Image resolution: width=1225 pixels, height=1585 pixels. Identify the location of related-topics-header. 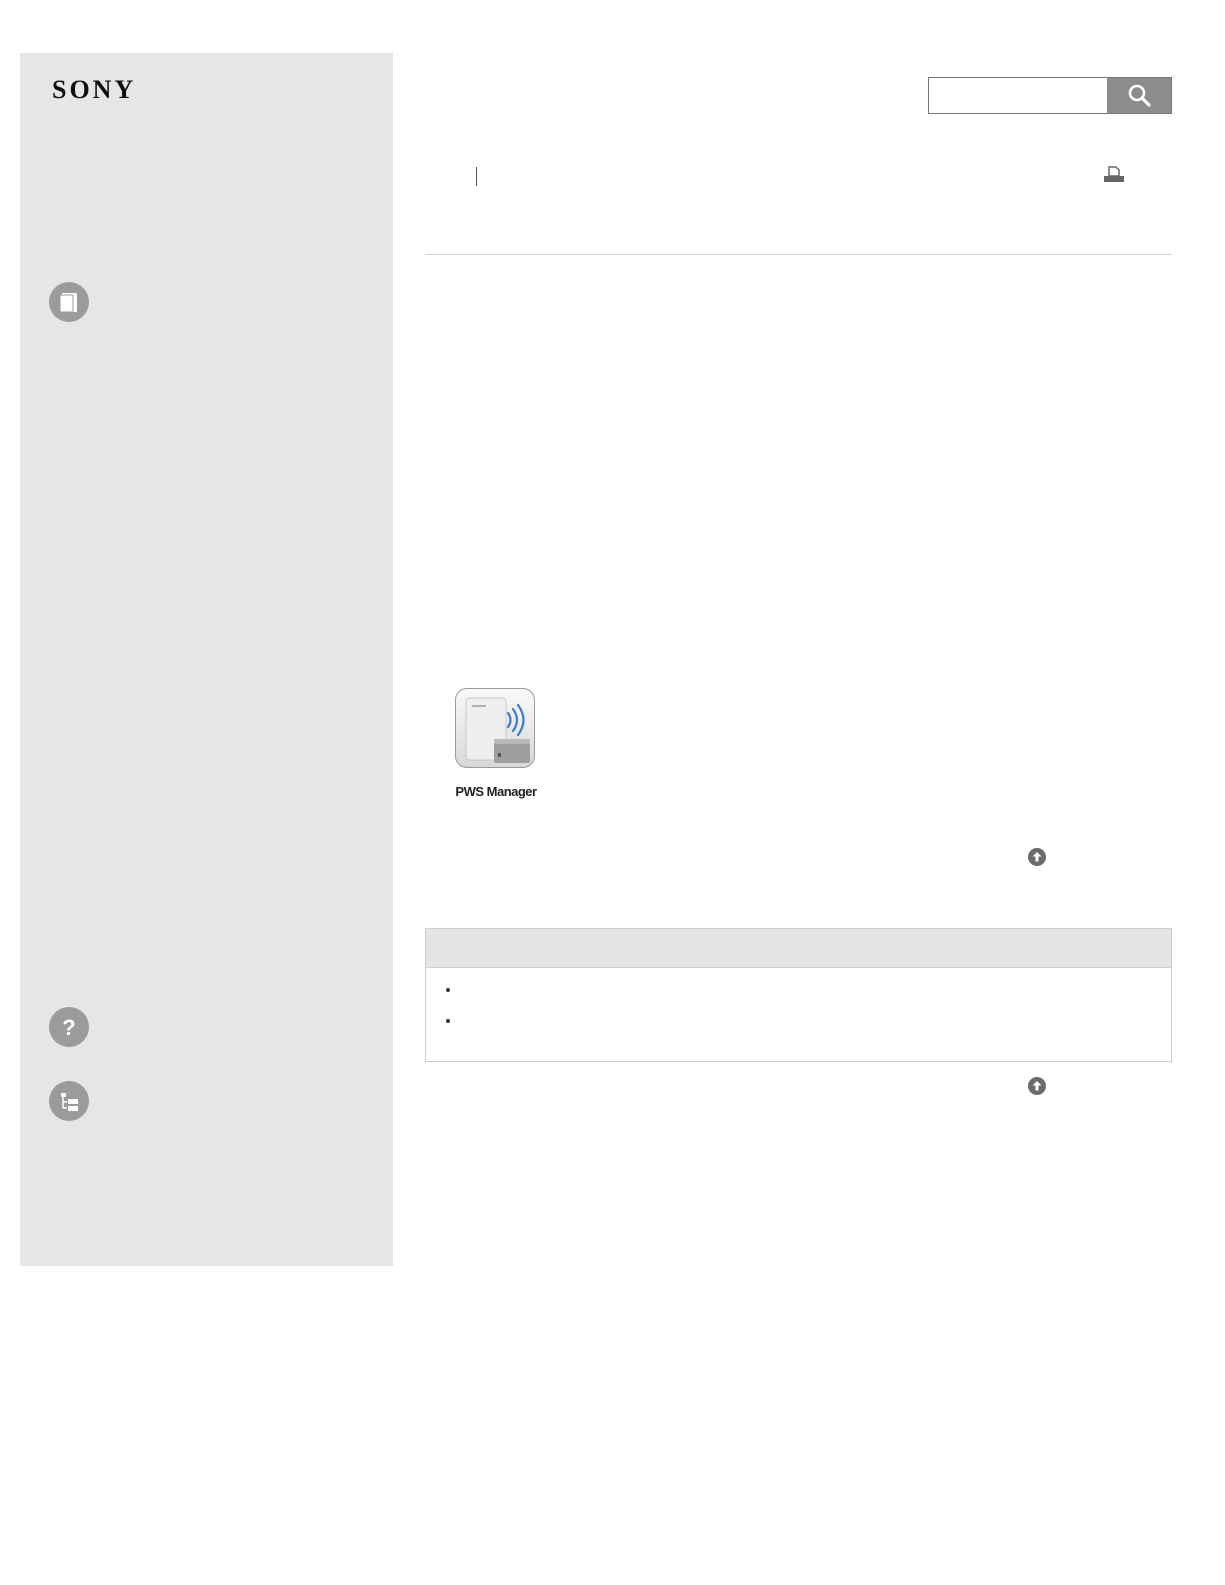
(798, 948).